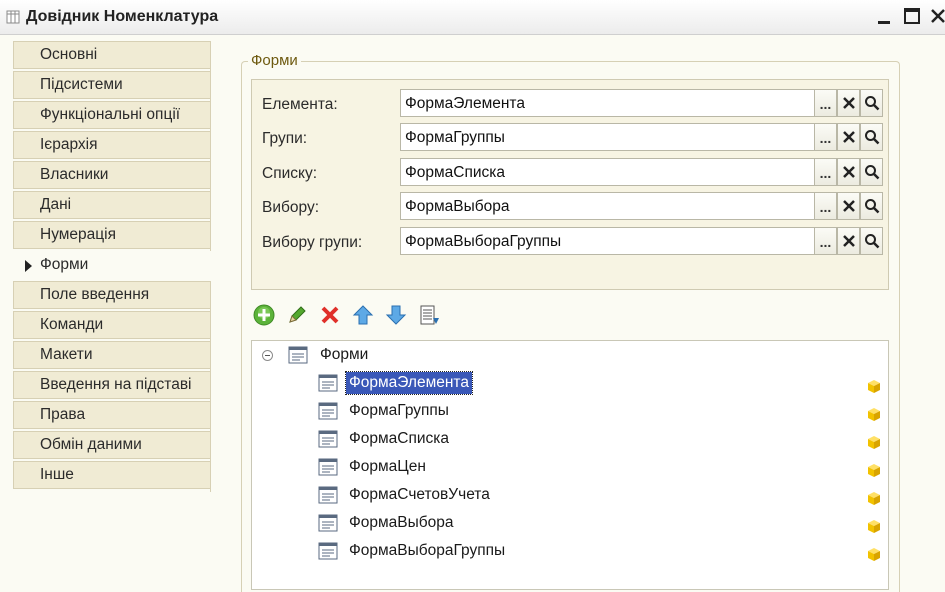 Image resolution: width=945 pixels, height=592 pixels. Describe the element at coordinates (112, 355) in the screenshot. I see `sidebar-item-10: Макети` at that location.